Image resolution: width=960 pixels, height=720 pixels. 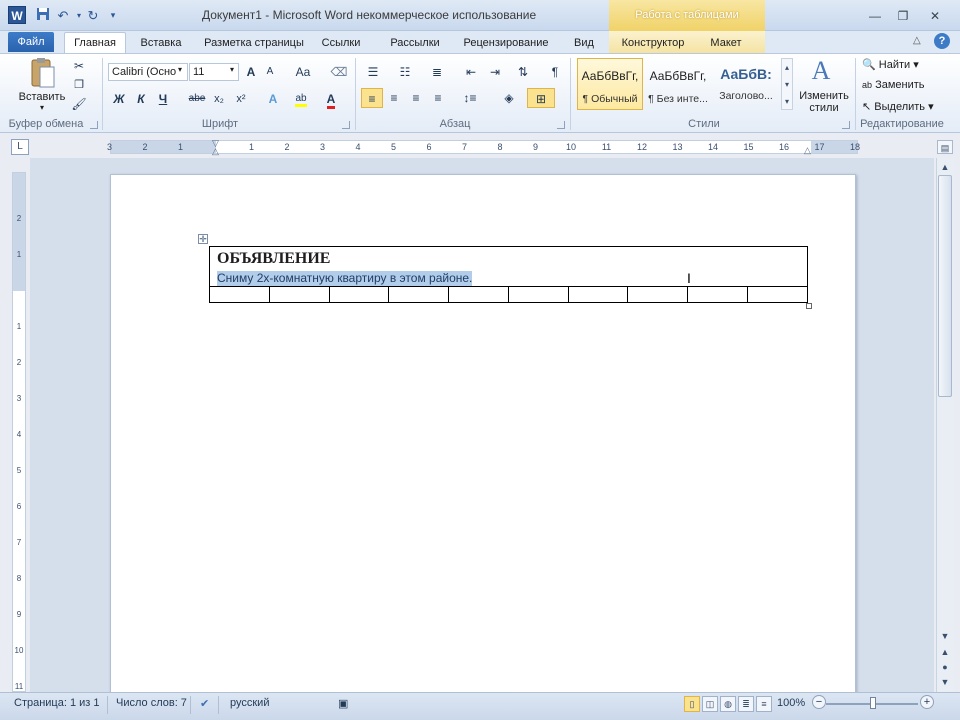 What do you see at coordinates (79, 85) in the screenshot?
I see `copy-icon: ❐` at bounding box center [79, 85].